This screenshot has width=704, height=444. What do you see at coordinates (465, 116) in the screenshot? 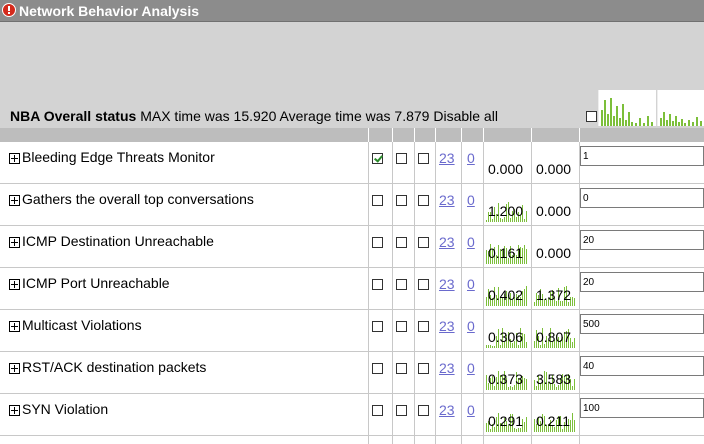
I see `disable-all-label: Disable all` at bounding box center [465, 116].